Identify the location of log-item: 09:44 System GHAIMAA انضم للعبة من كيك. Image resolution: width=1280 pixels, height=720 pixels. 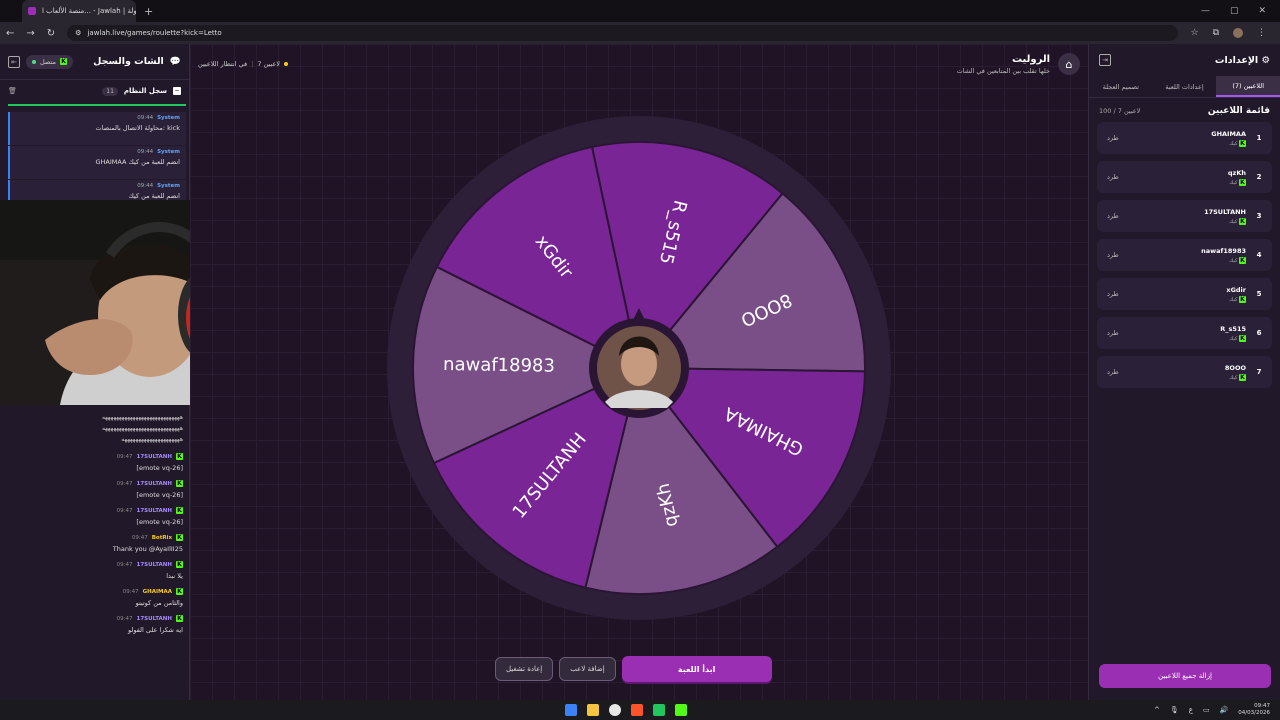
(97, 162).